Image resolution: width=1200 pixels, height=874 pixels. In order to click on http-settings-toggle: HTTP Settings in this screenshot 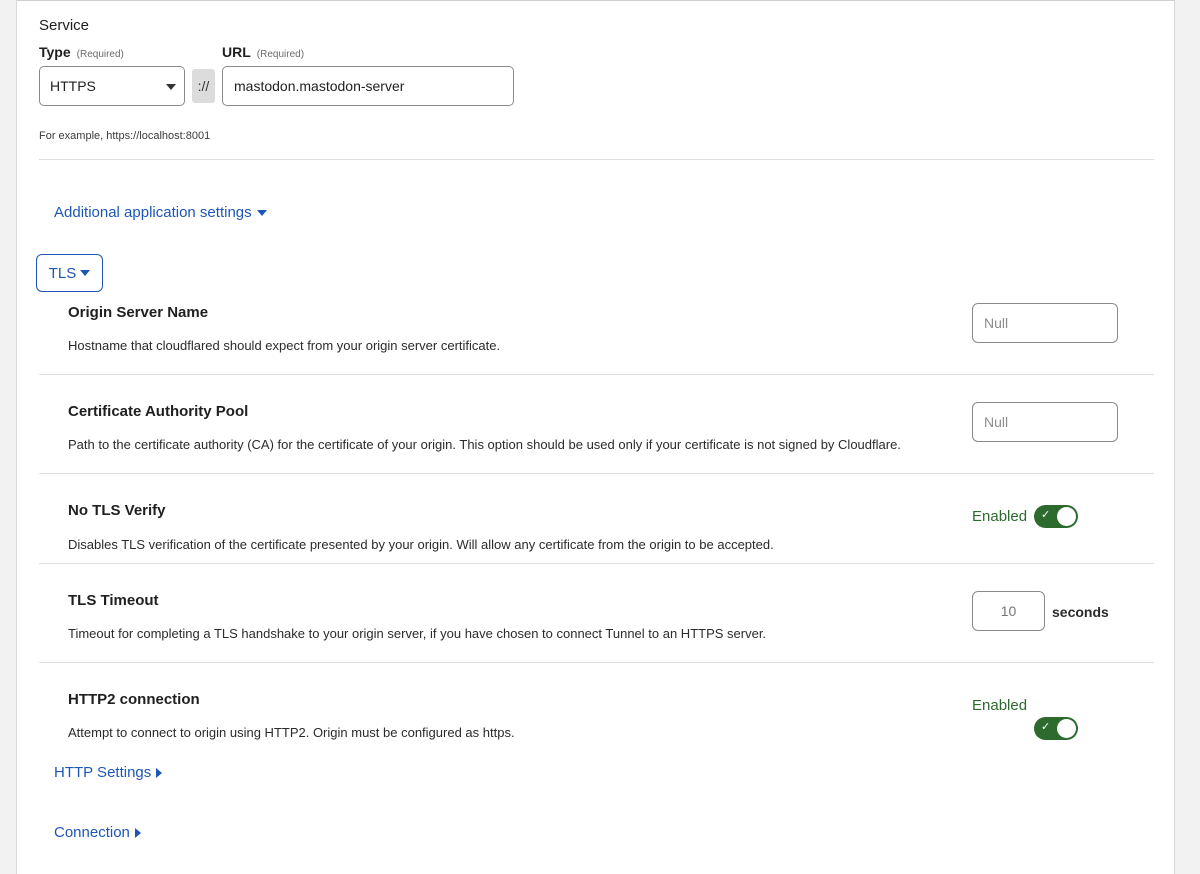, I will do `click(108, 772)`.